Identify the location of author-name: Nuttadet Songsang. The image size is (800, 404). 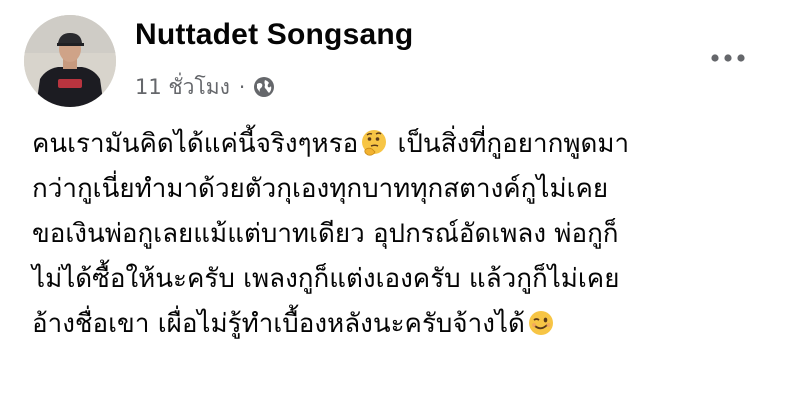
(274, 35).